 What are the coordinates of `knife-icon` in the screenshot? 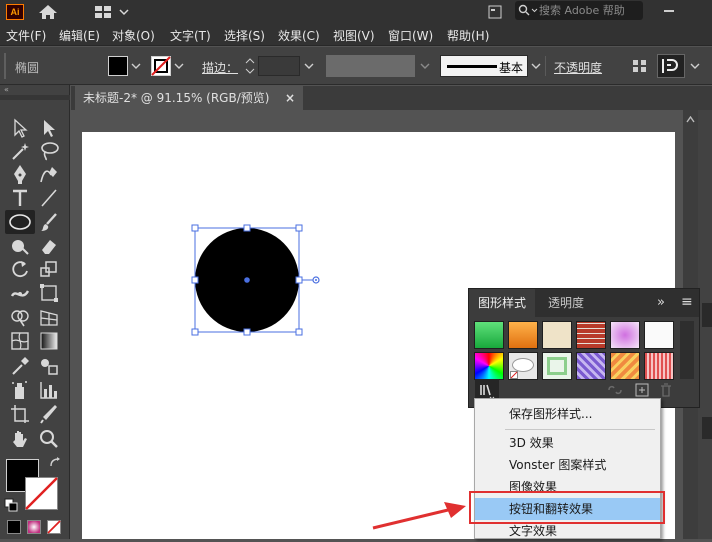 It's located at (48, 414).